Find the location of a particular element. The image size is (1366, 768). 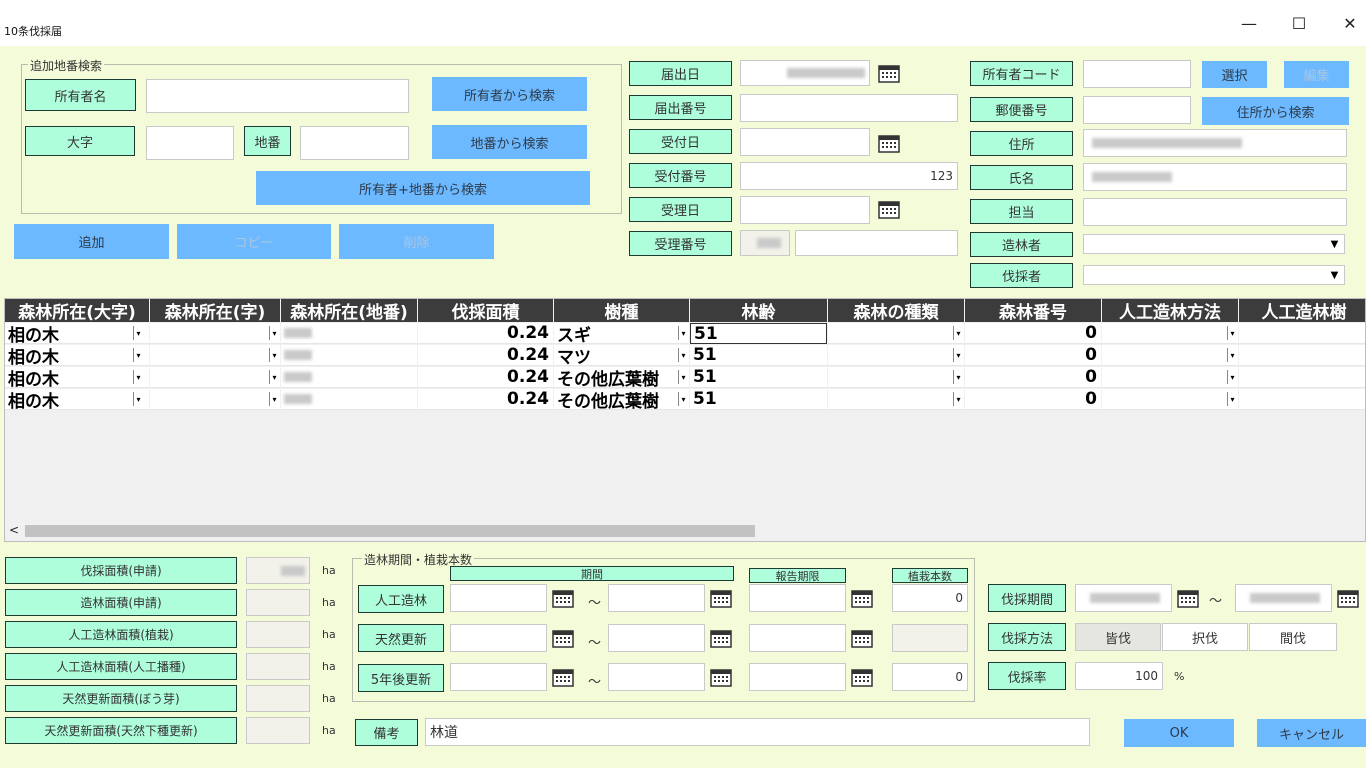

grid-header: 林齢 is located at coordinates (759, 310).